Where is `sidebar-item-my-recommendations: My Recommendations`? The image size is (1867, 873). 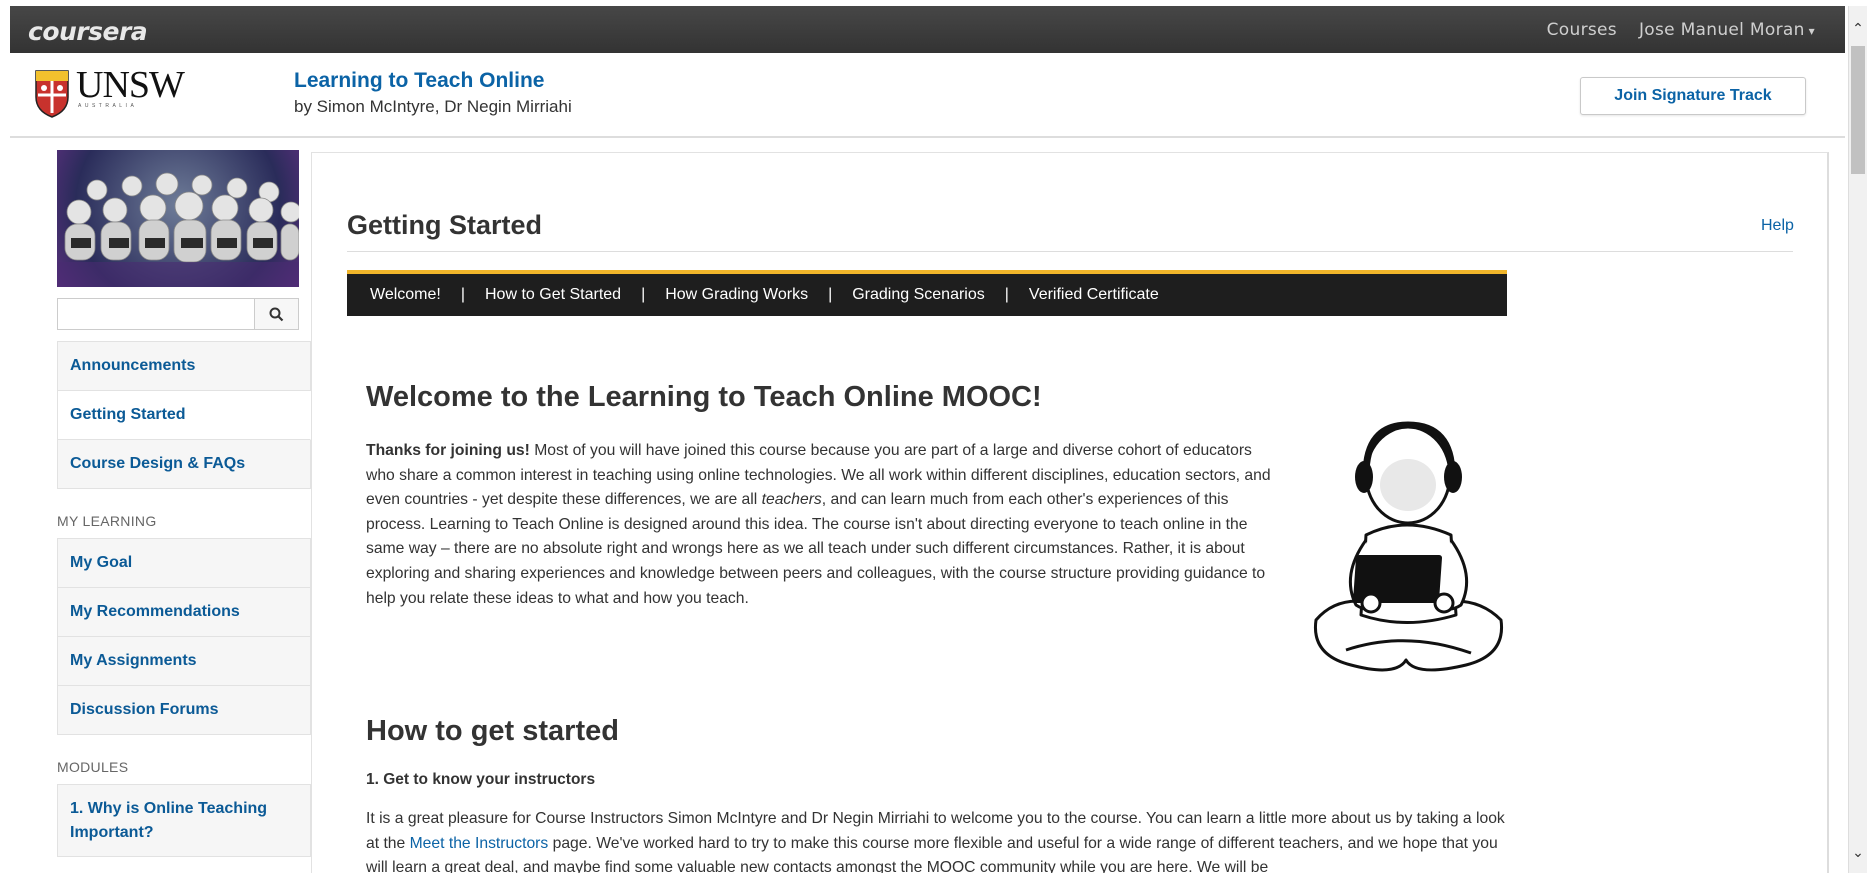 sidebar-item-my-recommendations: My Recommendations is located at coordinates (184, 612).